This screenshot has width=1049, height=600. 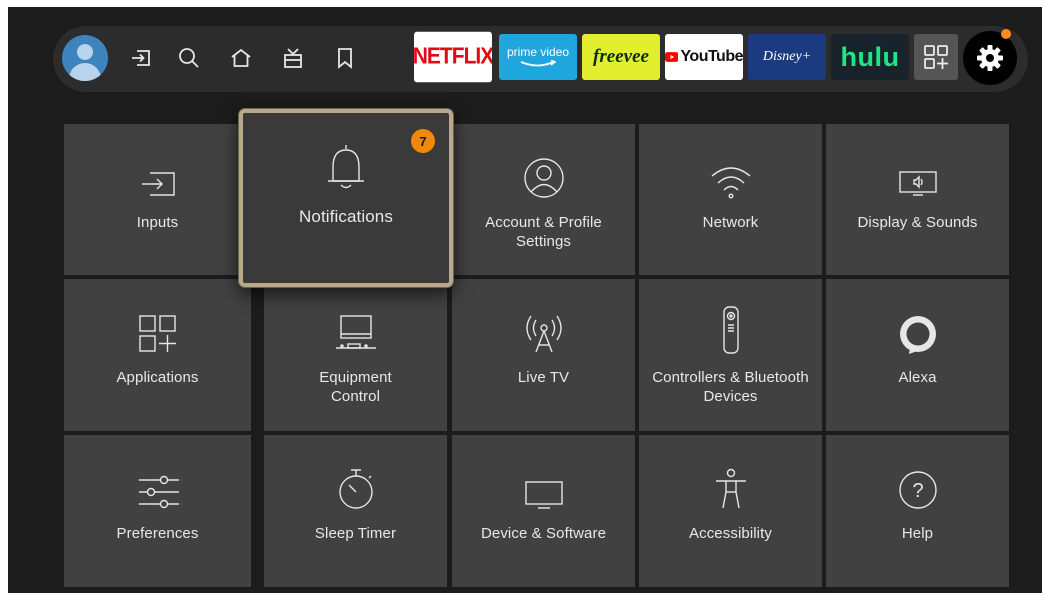 What do you see at coordinates (158, 184) in the screenshot?
I see `inputs-icon` at bounding box center [158, 184].